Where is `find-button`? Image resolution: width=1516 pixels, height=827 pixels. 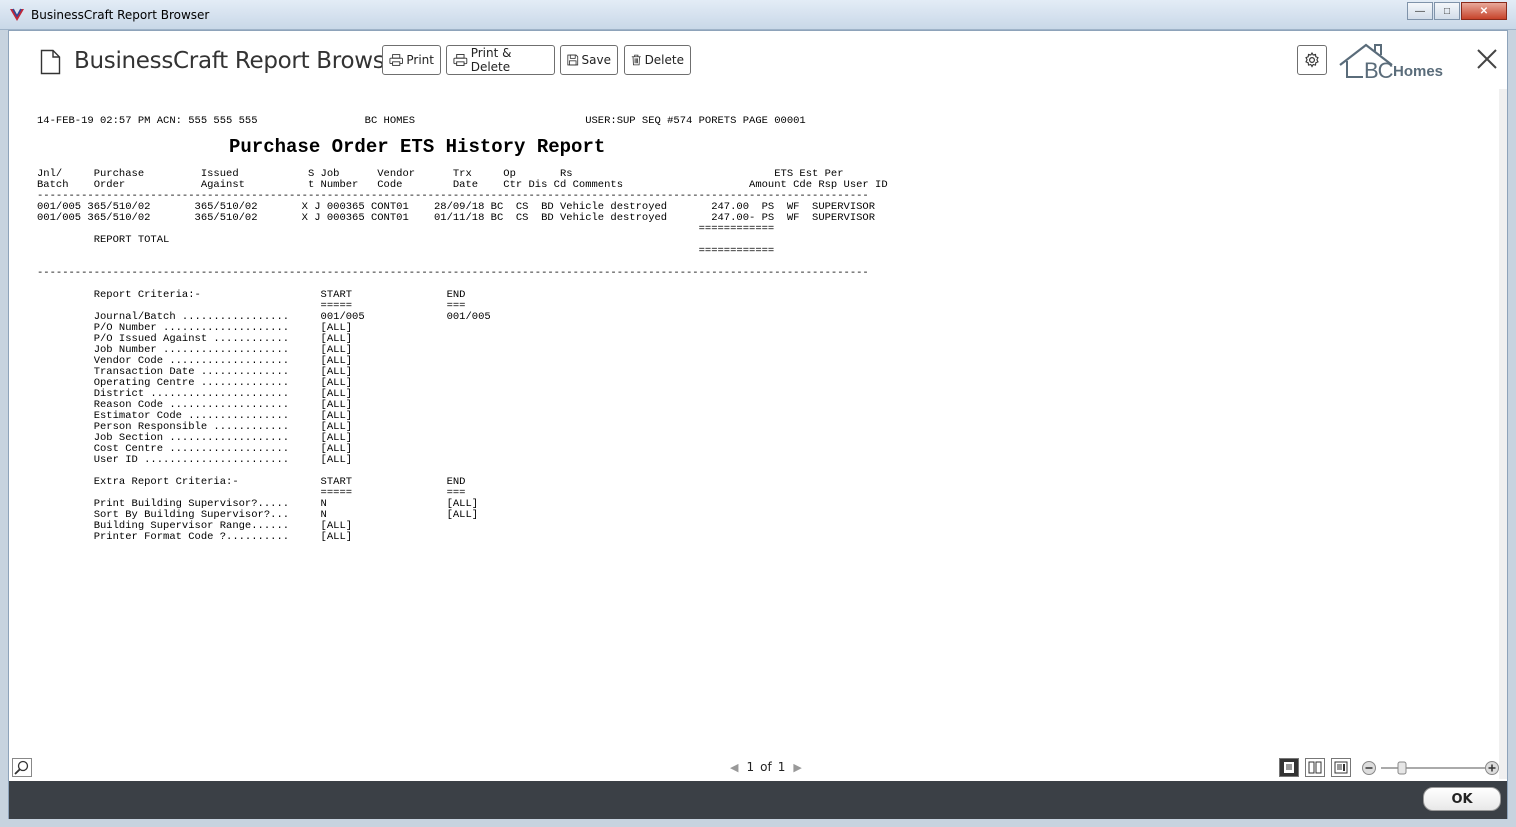 find-button is located at coordinates (22, 767).